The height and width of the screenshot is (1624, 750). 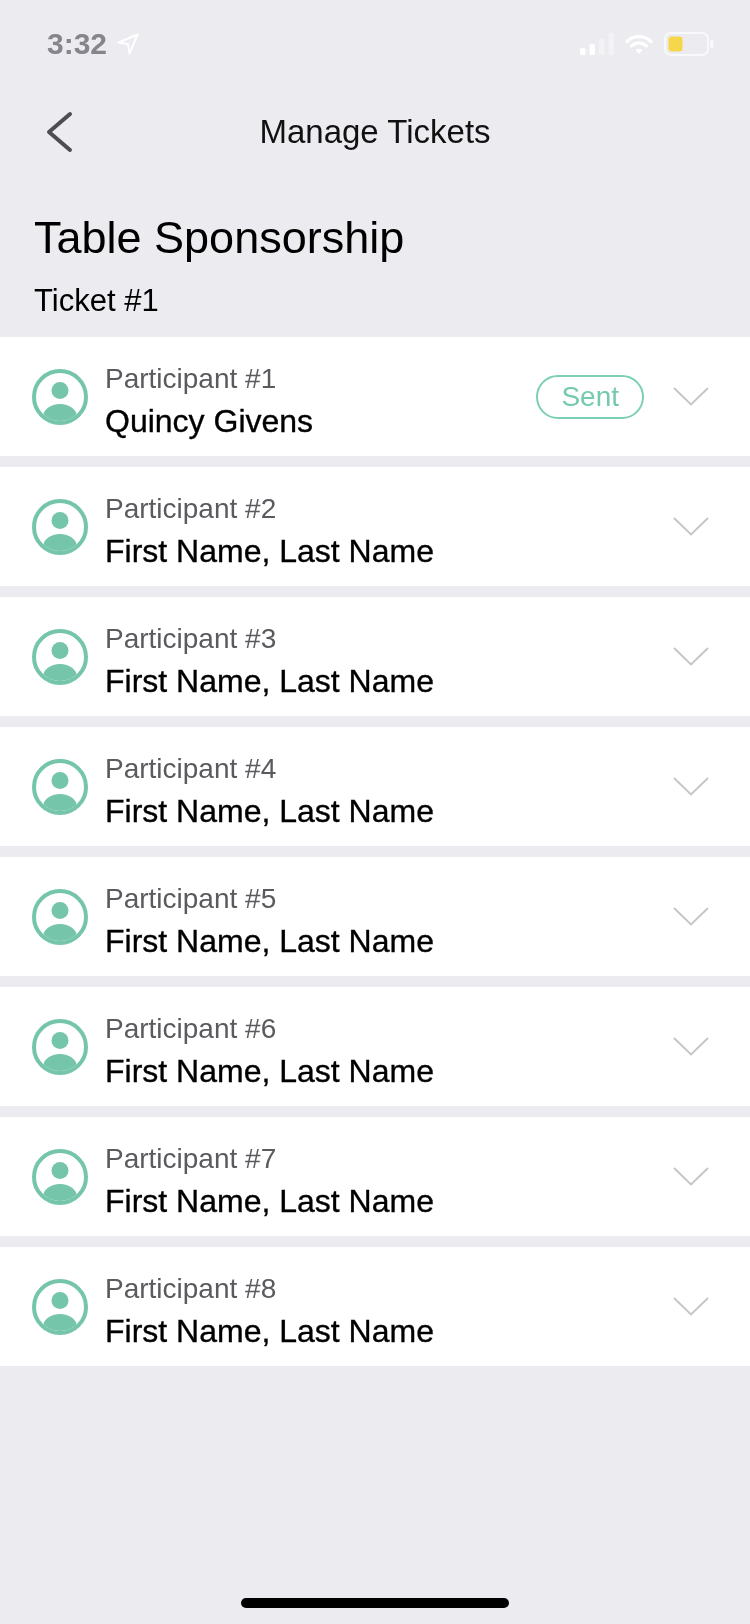 What do you see at coordinates (375, 1176) in the screenshot?
I see `participant-row: Participant #7 First Name, Last Name` at bounding box center [375, 1176].